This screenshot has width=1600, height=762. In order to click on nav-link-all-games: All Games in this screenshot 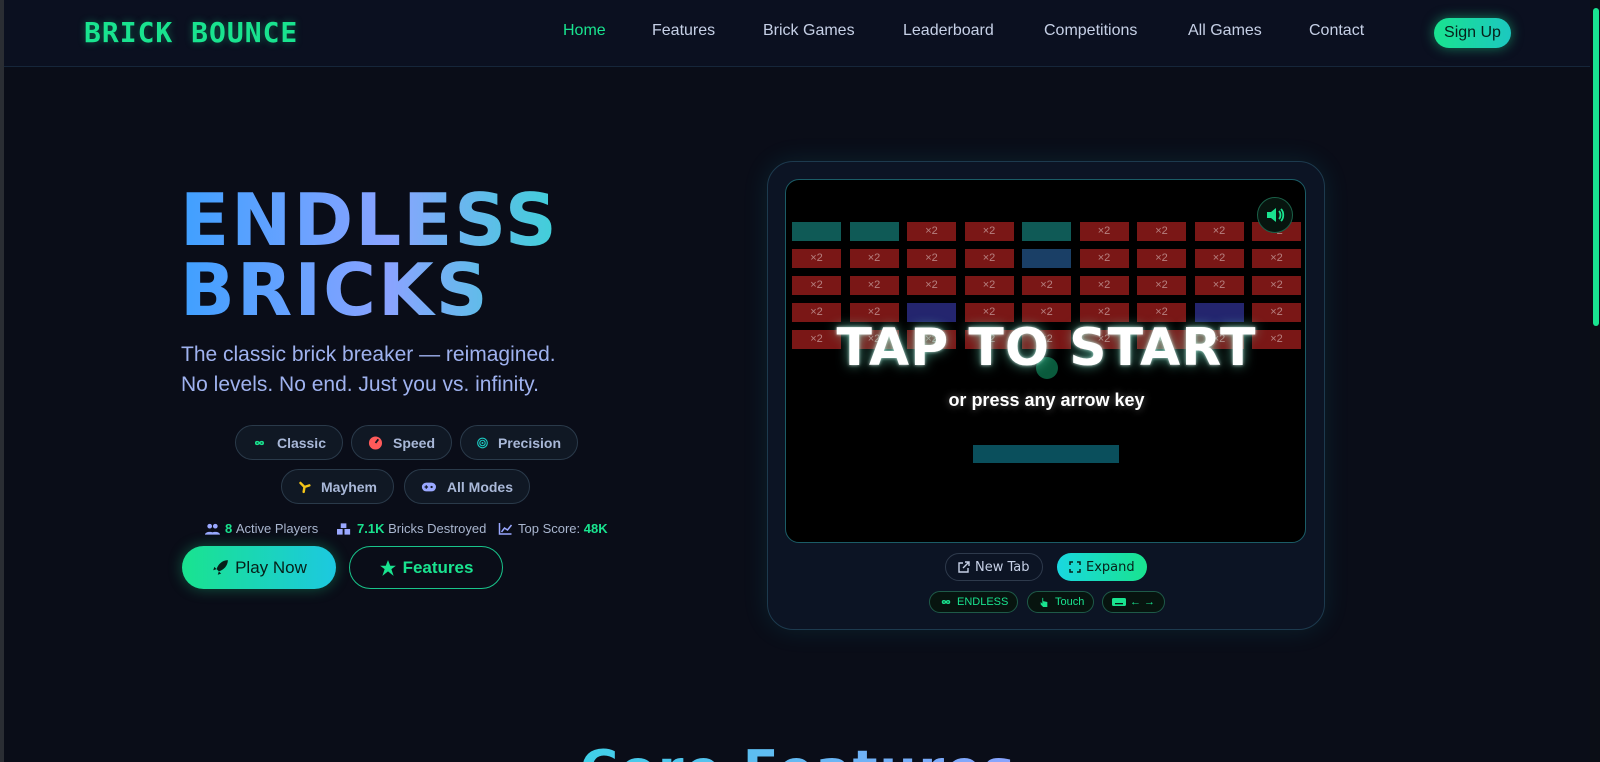, I will do `click(1225, 31)`.